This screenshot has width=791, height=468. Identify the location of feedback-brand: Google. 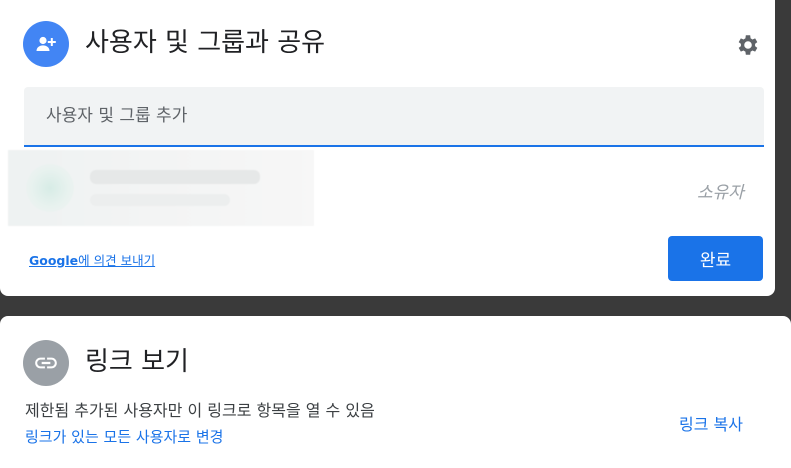
(54, 260).